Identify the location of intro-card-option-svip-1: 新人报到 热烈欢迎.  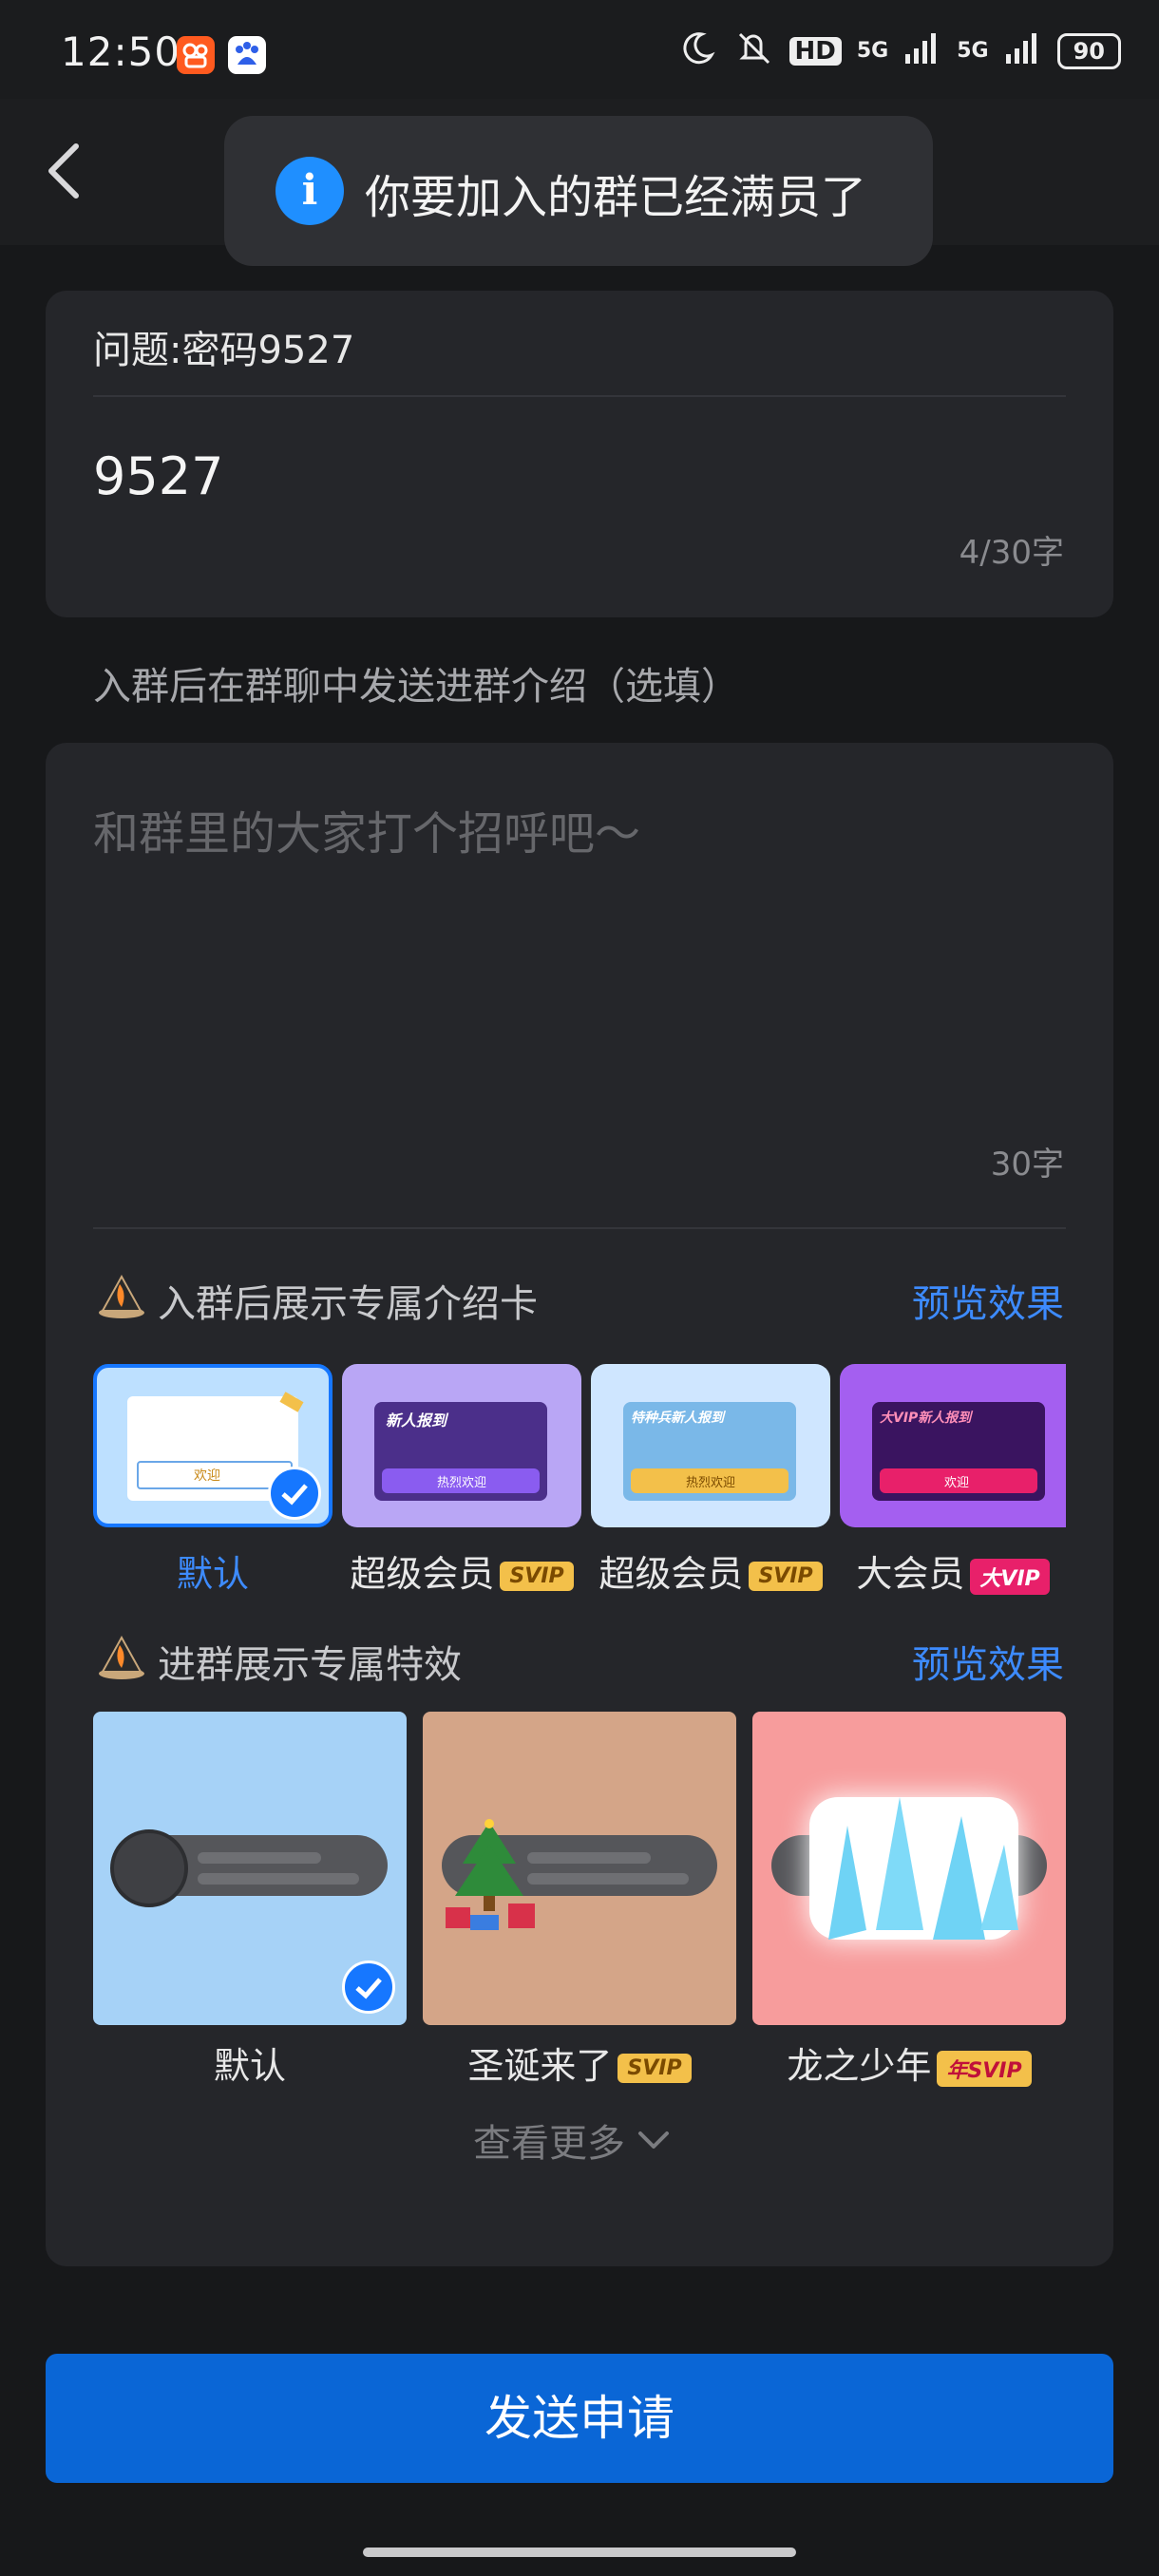
(461, 1445).